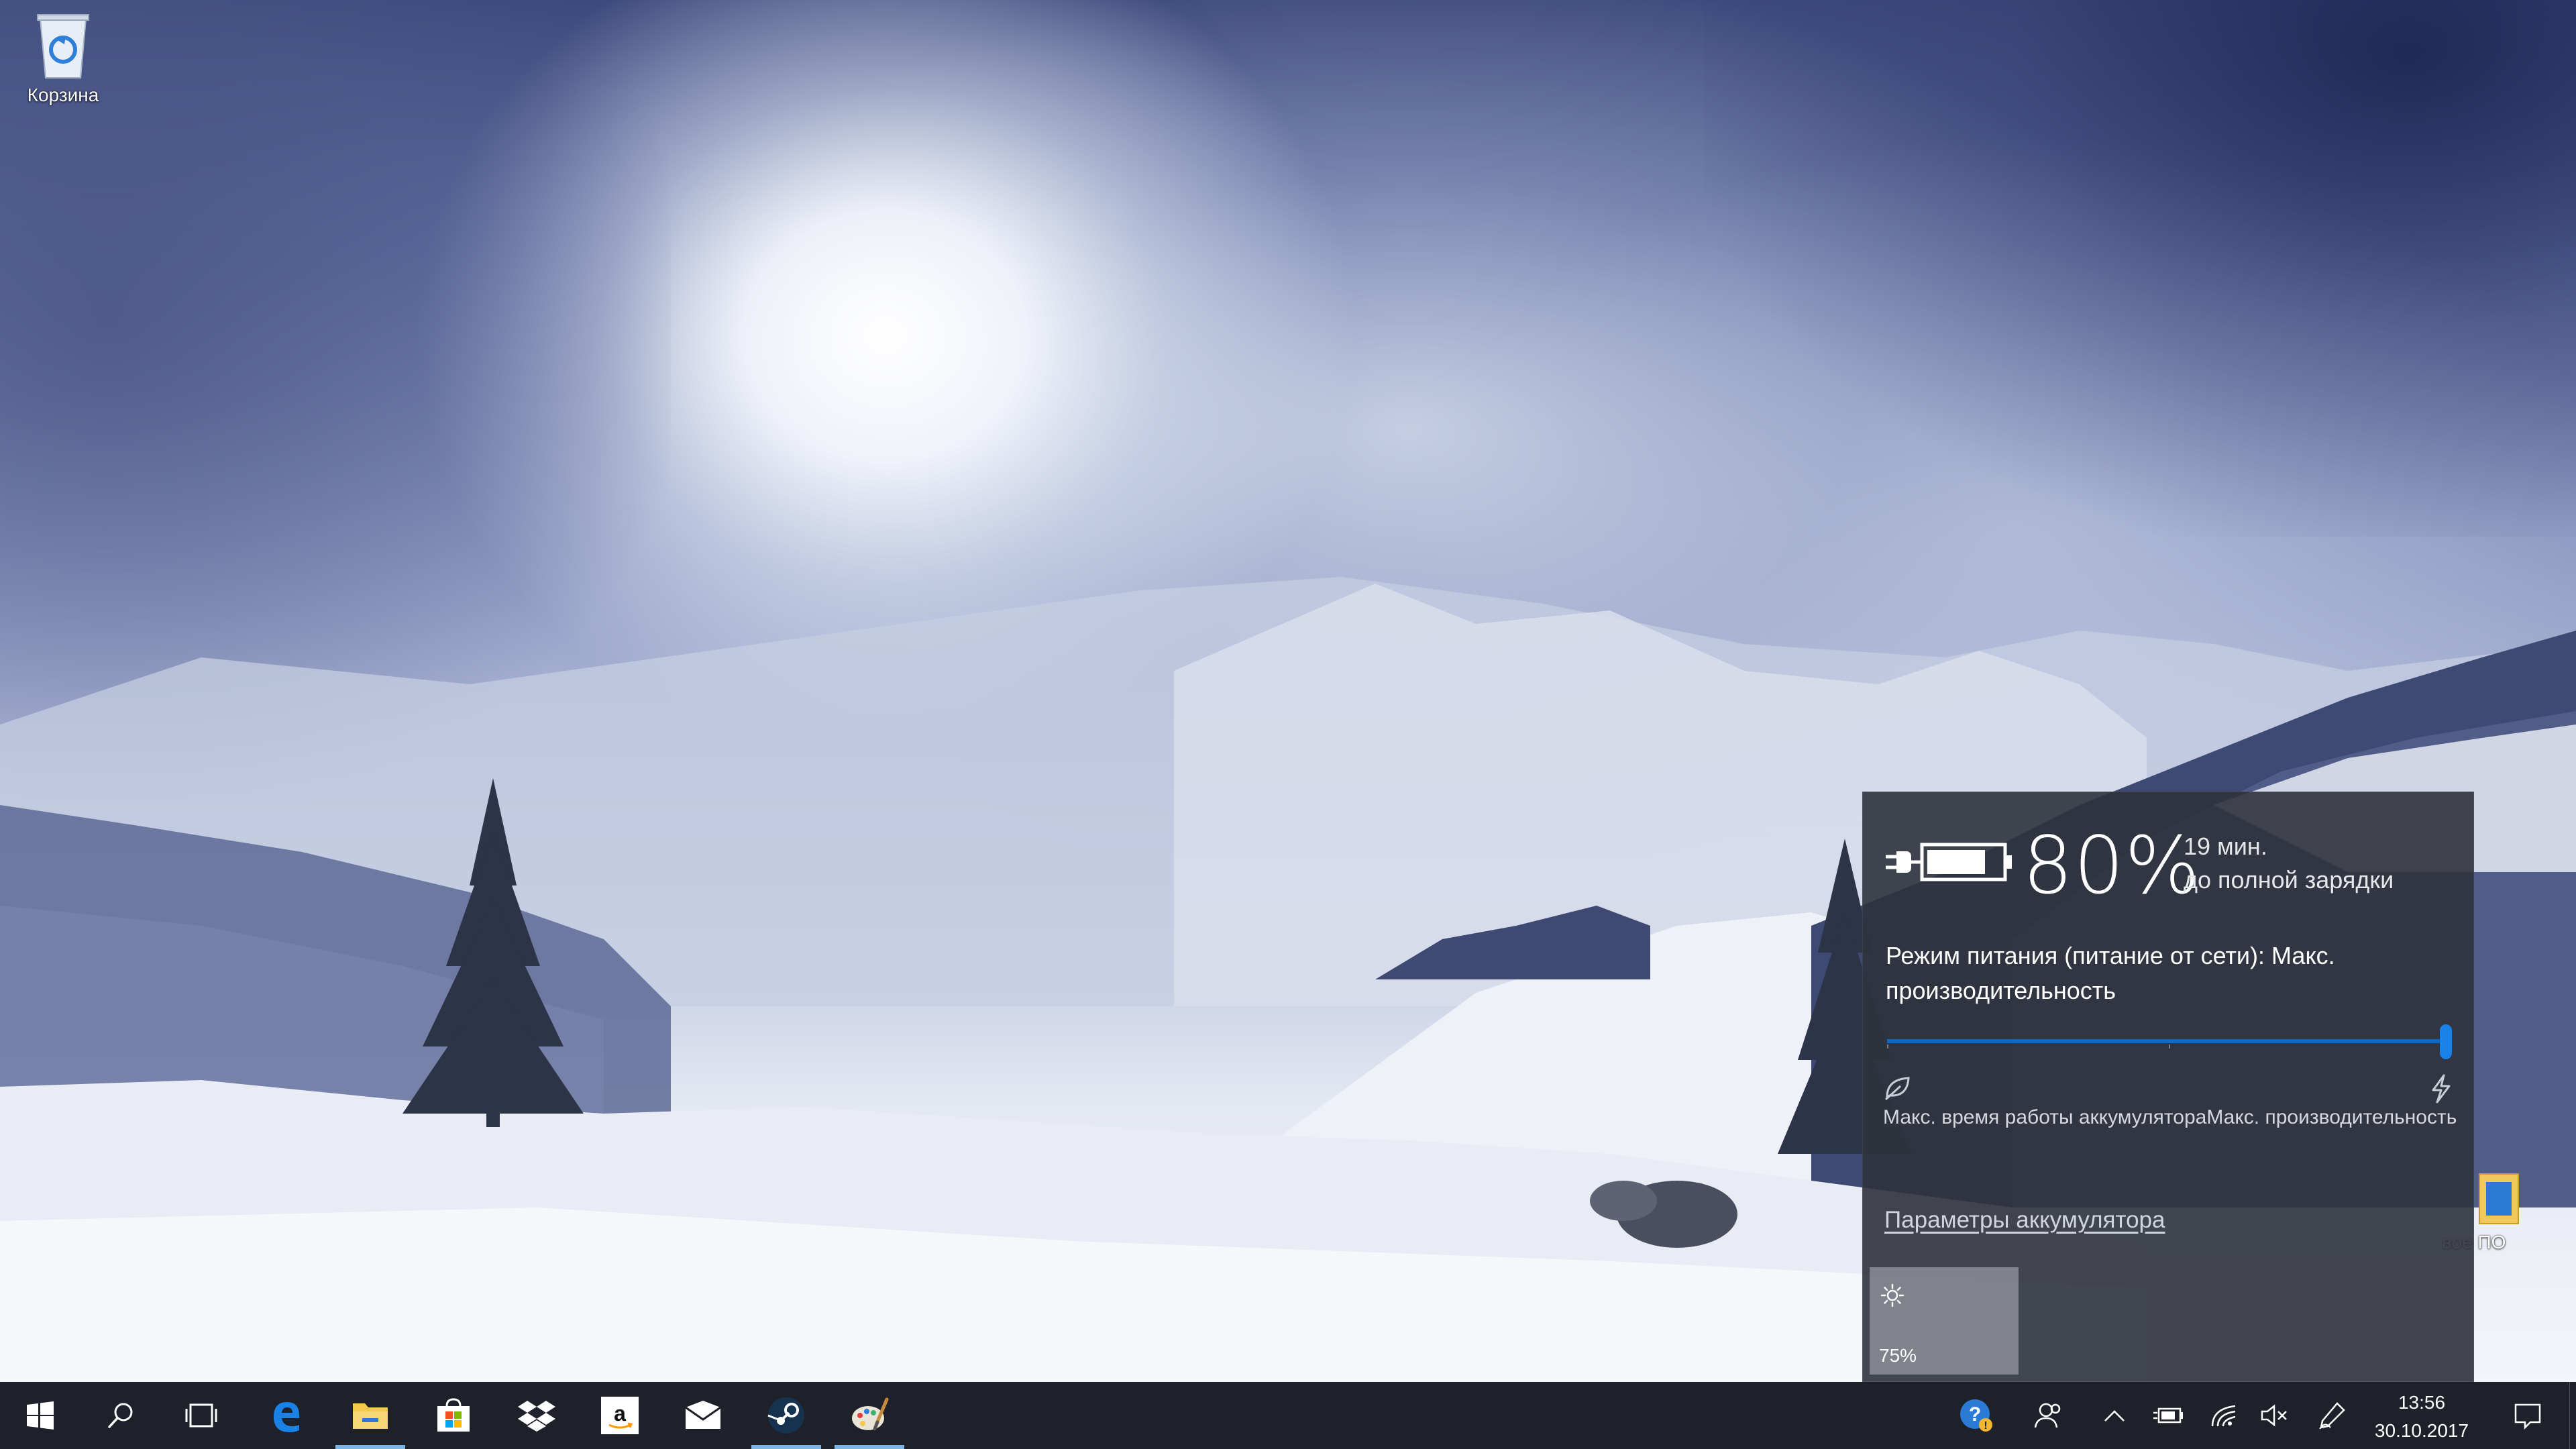  I want to click on steam-button, so click(786, 1415).